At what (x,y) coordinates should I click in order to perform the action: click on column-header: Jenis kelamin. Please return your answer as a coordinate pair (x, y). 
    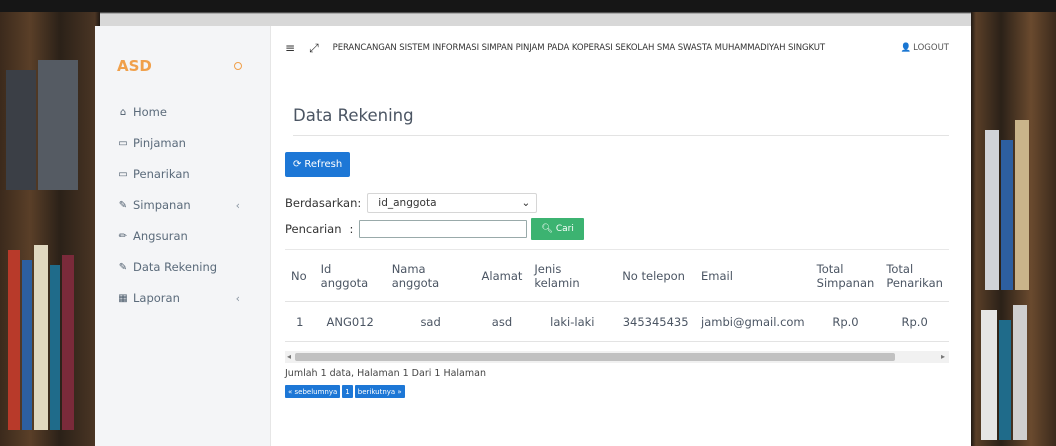
    Looking at the image, I should click on (572, 275).